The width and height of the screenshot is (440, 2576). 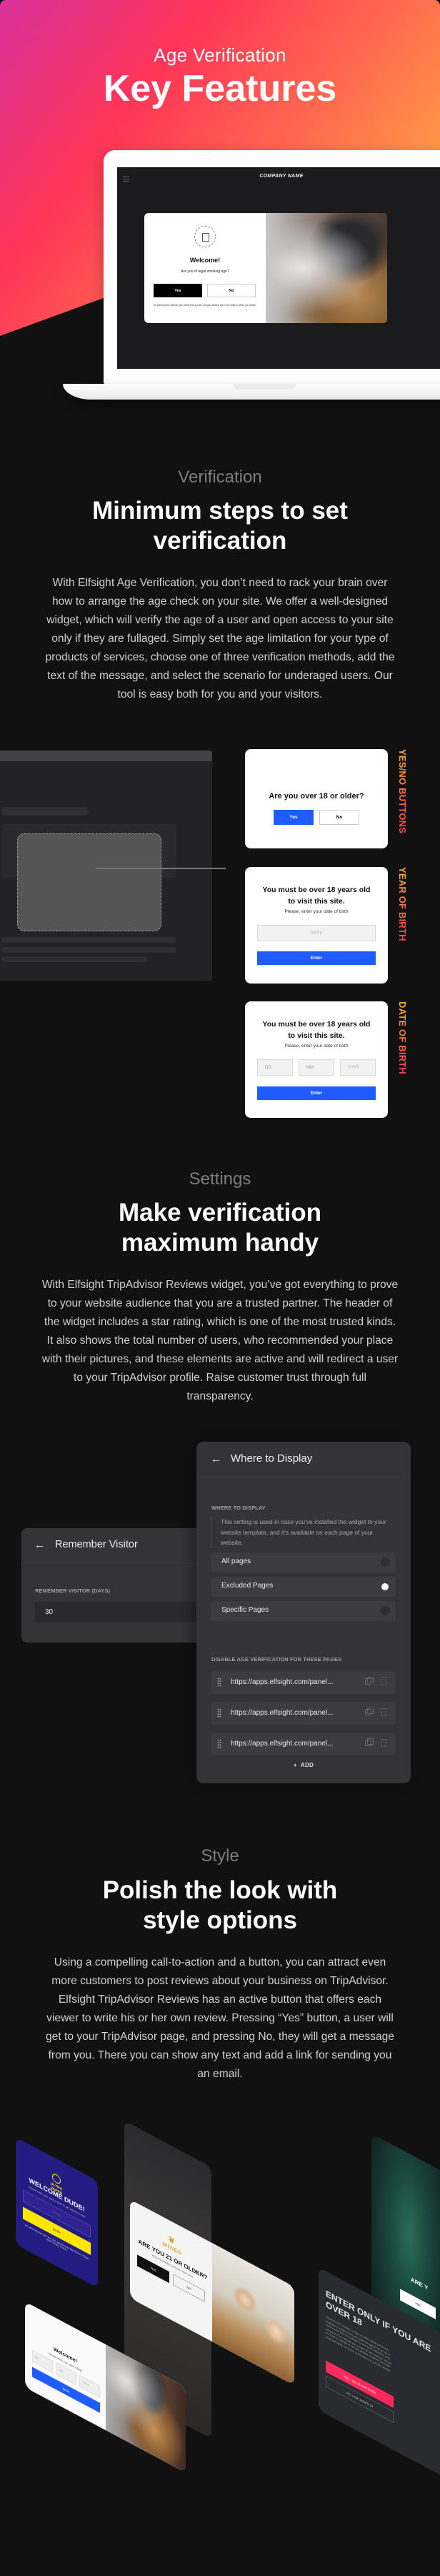 I want to click on month-input: MM, so click(x=316, y=1067).